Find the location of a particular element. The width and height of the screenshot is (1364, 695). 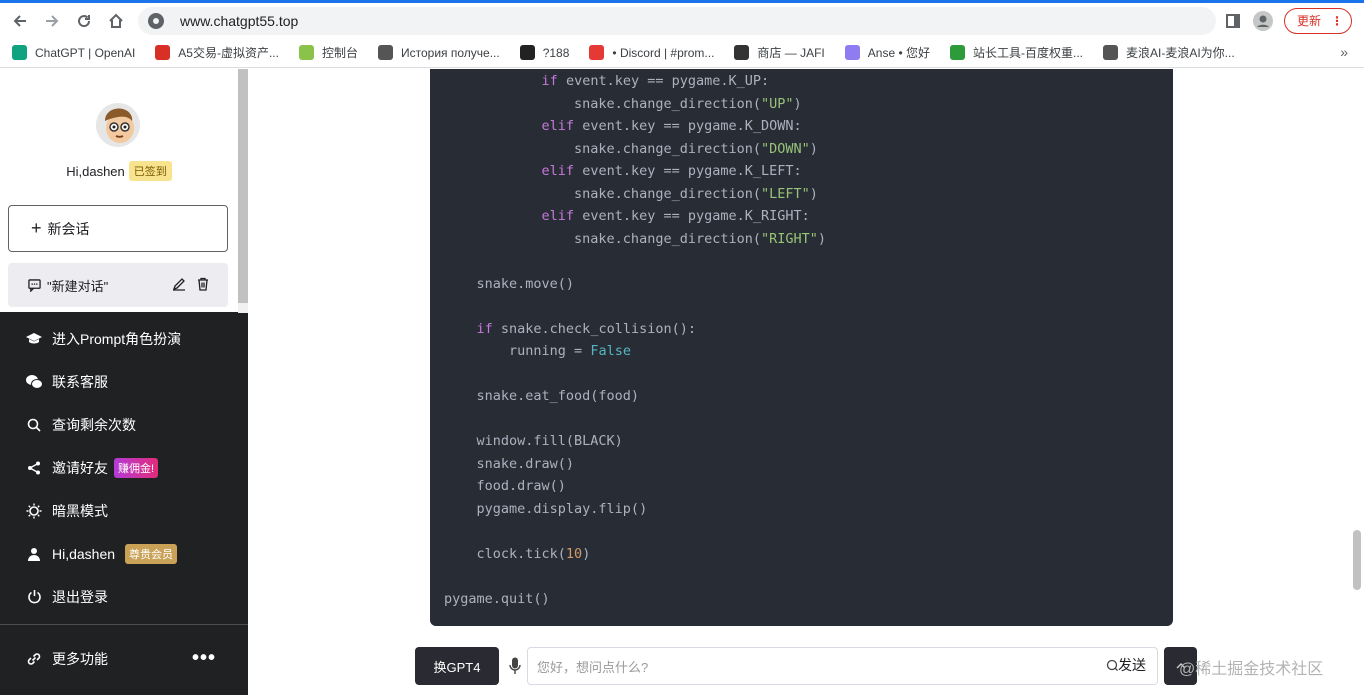

code-line: snake.draw() is located at coordinates (509, 463).